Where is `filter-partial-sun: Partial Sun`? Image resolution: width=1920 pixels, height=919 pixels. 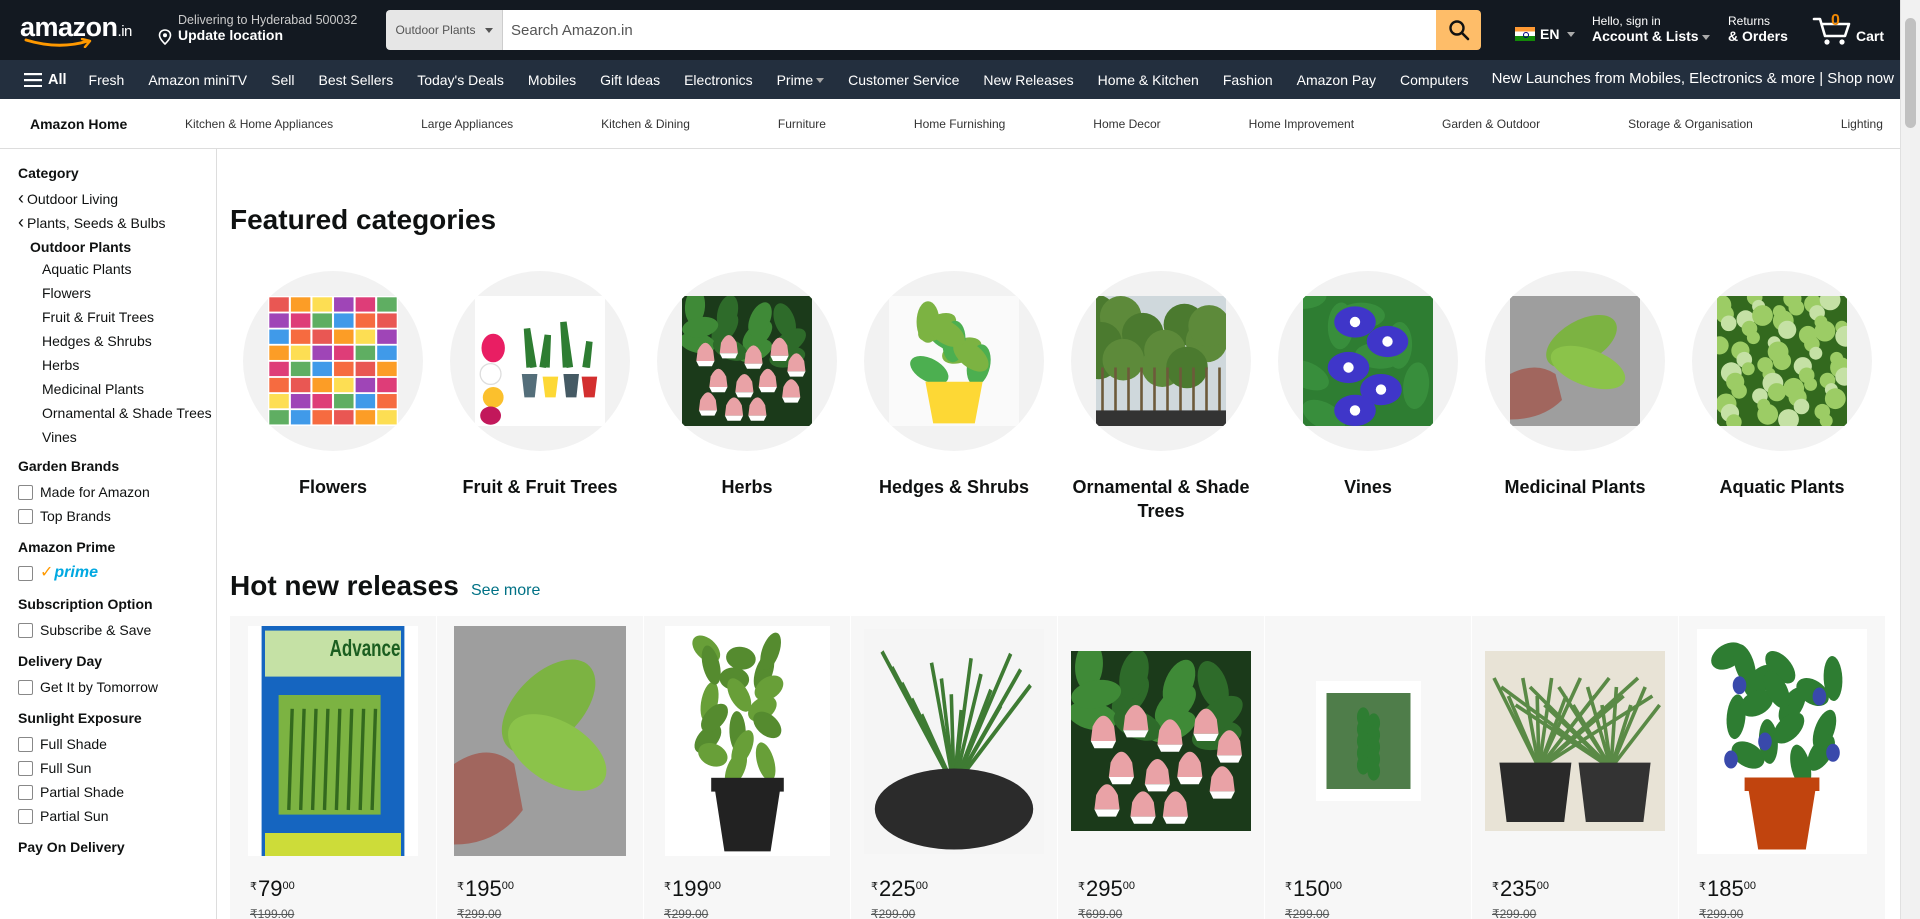
filter-partial-sun: Partial Sun is located at coordinates (117, 816).